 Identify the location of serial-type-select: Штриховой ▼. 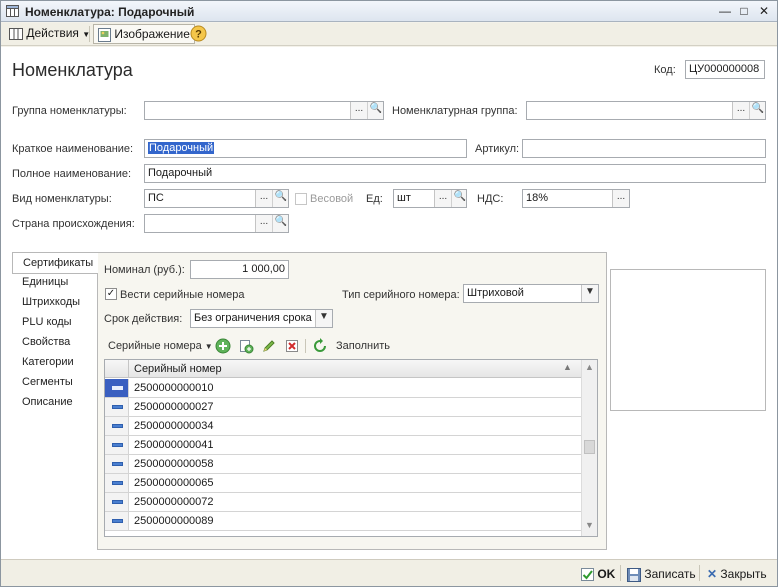
(531, 293).